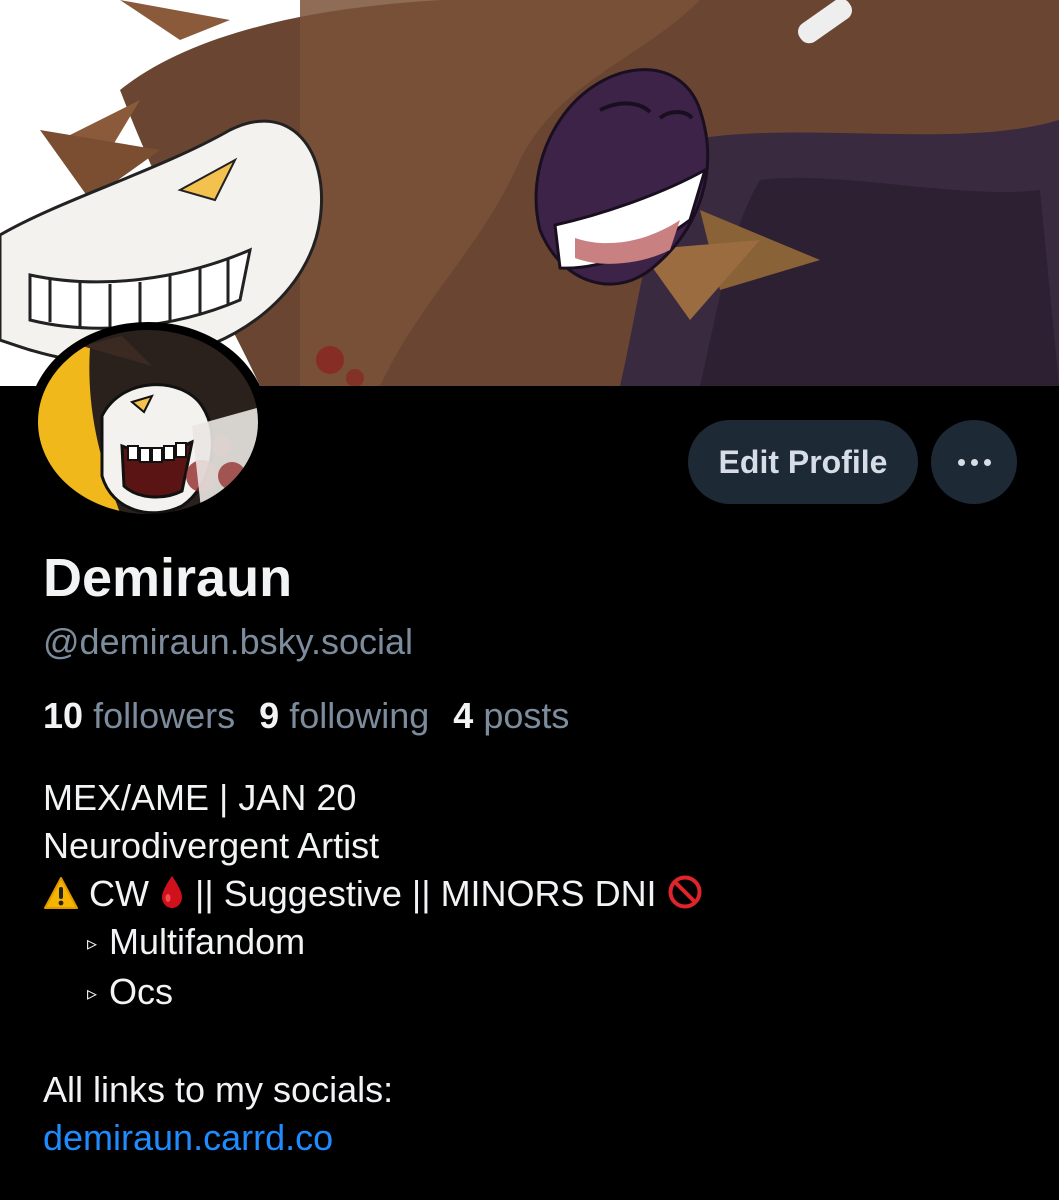  I want to click on followers-label: followers, so click(164, 715).